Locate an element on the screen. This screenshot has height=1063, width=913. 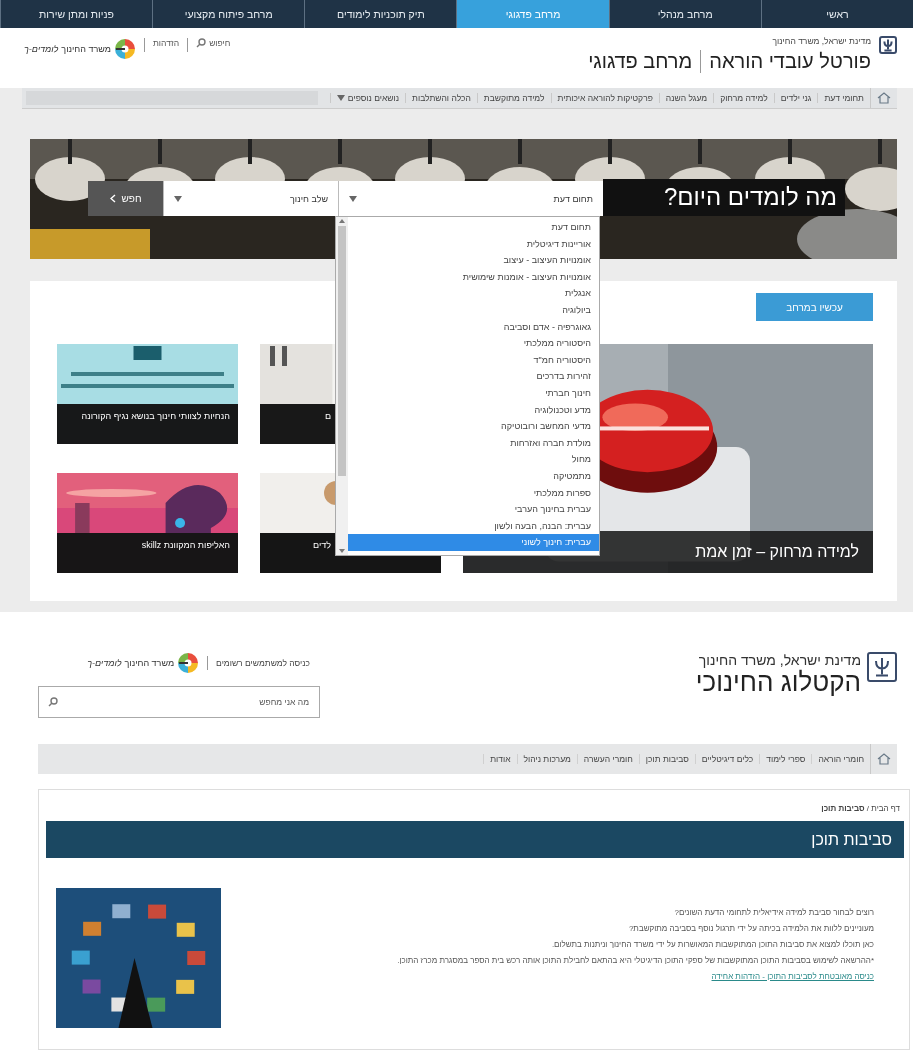
nav-link: גני ילדים is located at coordinates (795, 98).